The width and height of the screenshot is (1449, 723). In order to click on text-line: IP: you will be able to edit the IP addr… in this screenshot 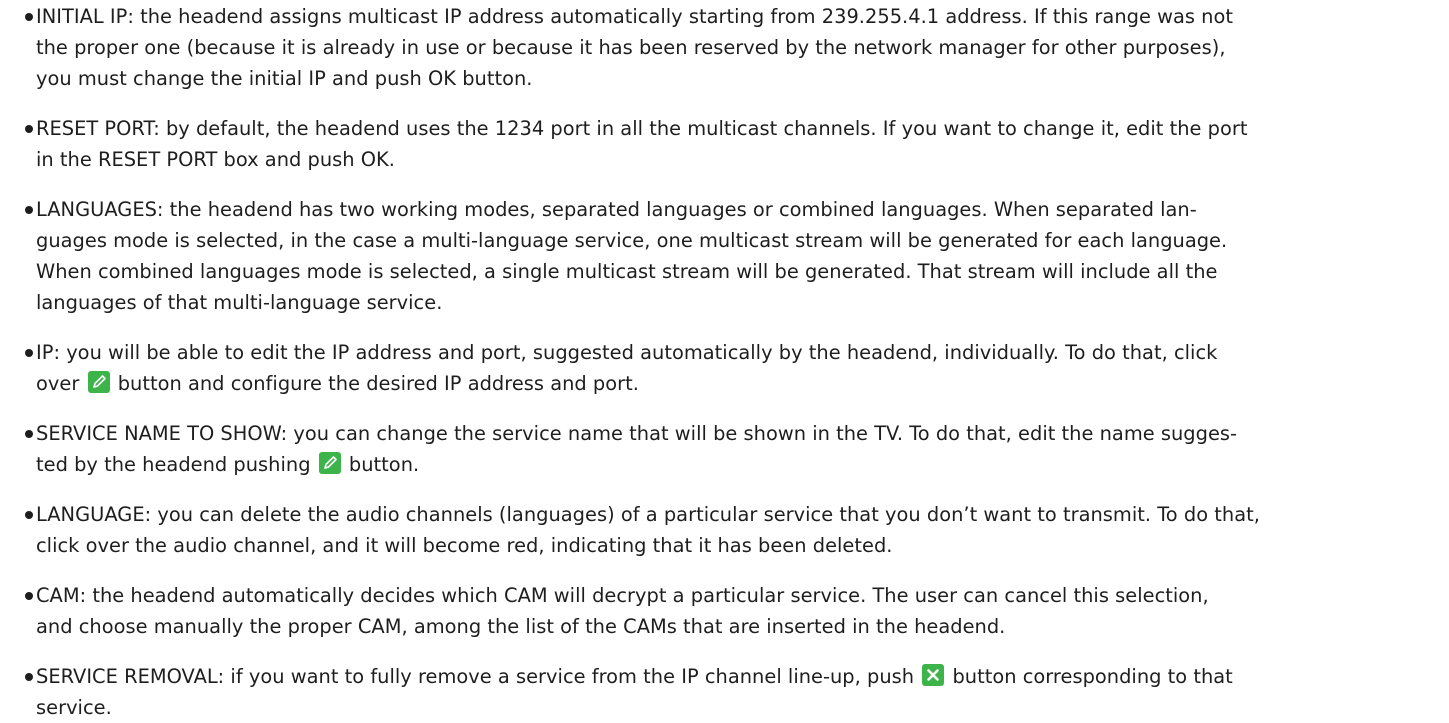, I will do `click(622, 352)`.